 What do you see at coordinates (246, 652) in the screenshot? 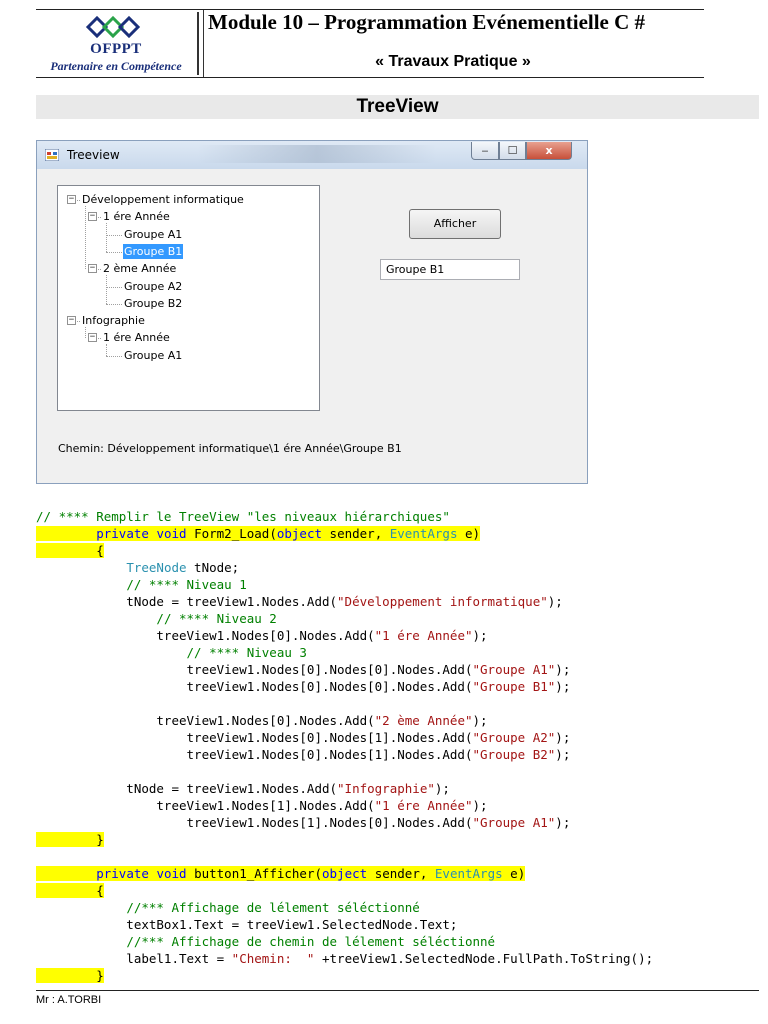
I see `code-line: // **** Niveau 3` at bounding box center [246, 652].